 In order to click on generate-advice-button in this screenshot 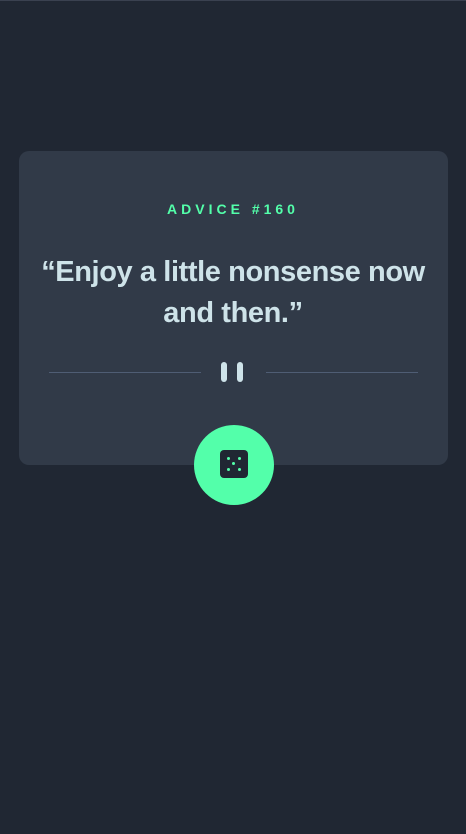, I will do `click(234, 465)`.